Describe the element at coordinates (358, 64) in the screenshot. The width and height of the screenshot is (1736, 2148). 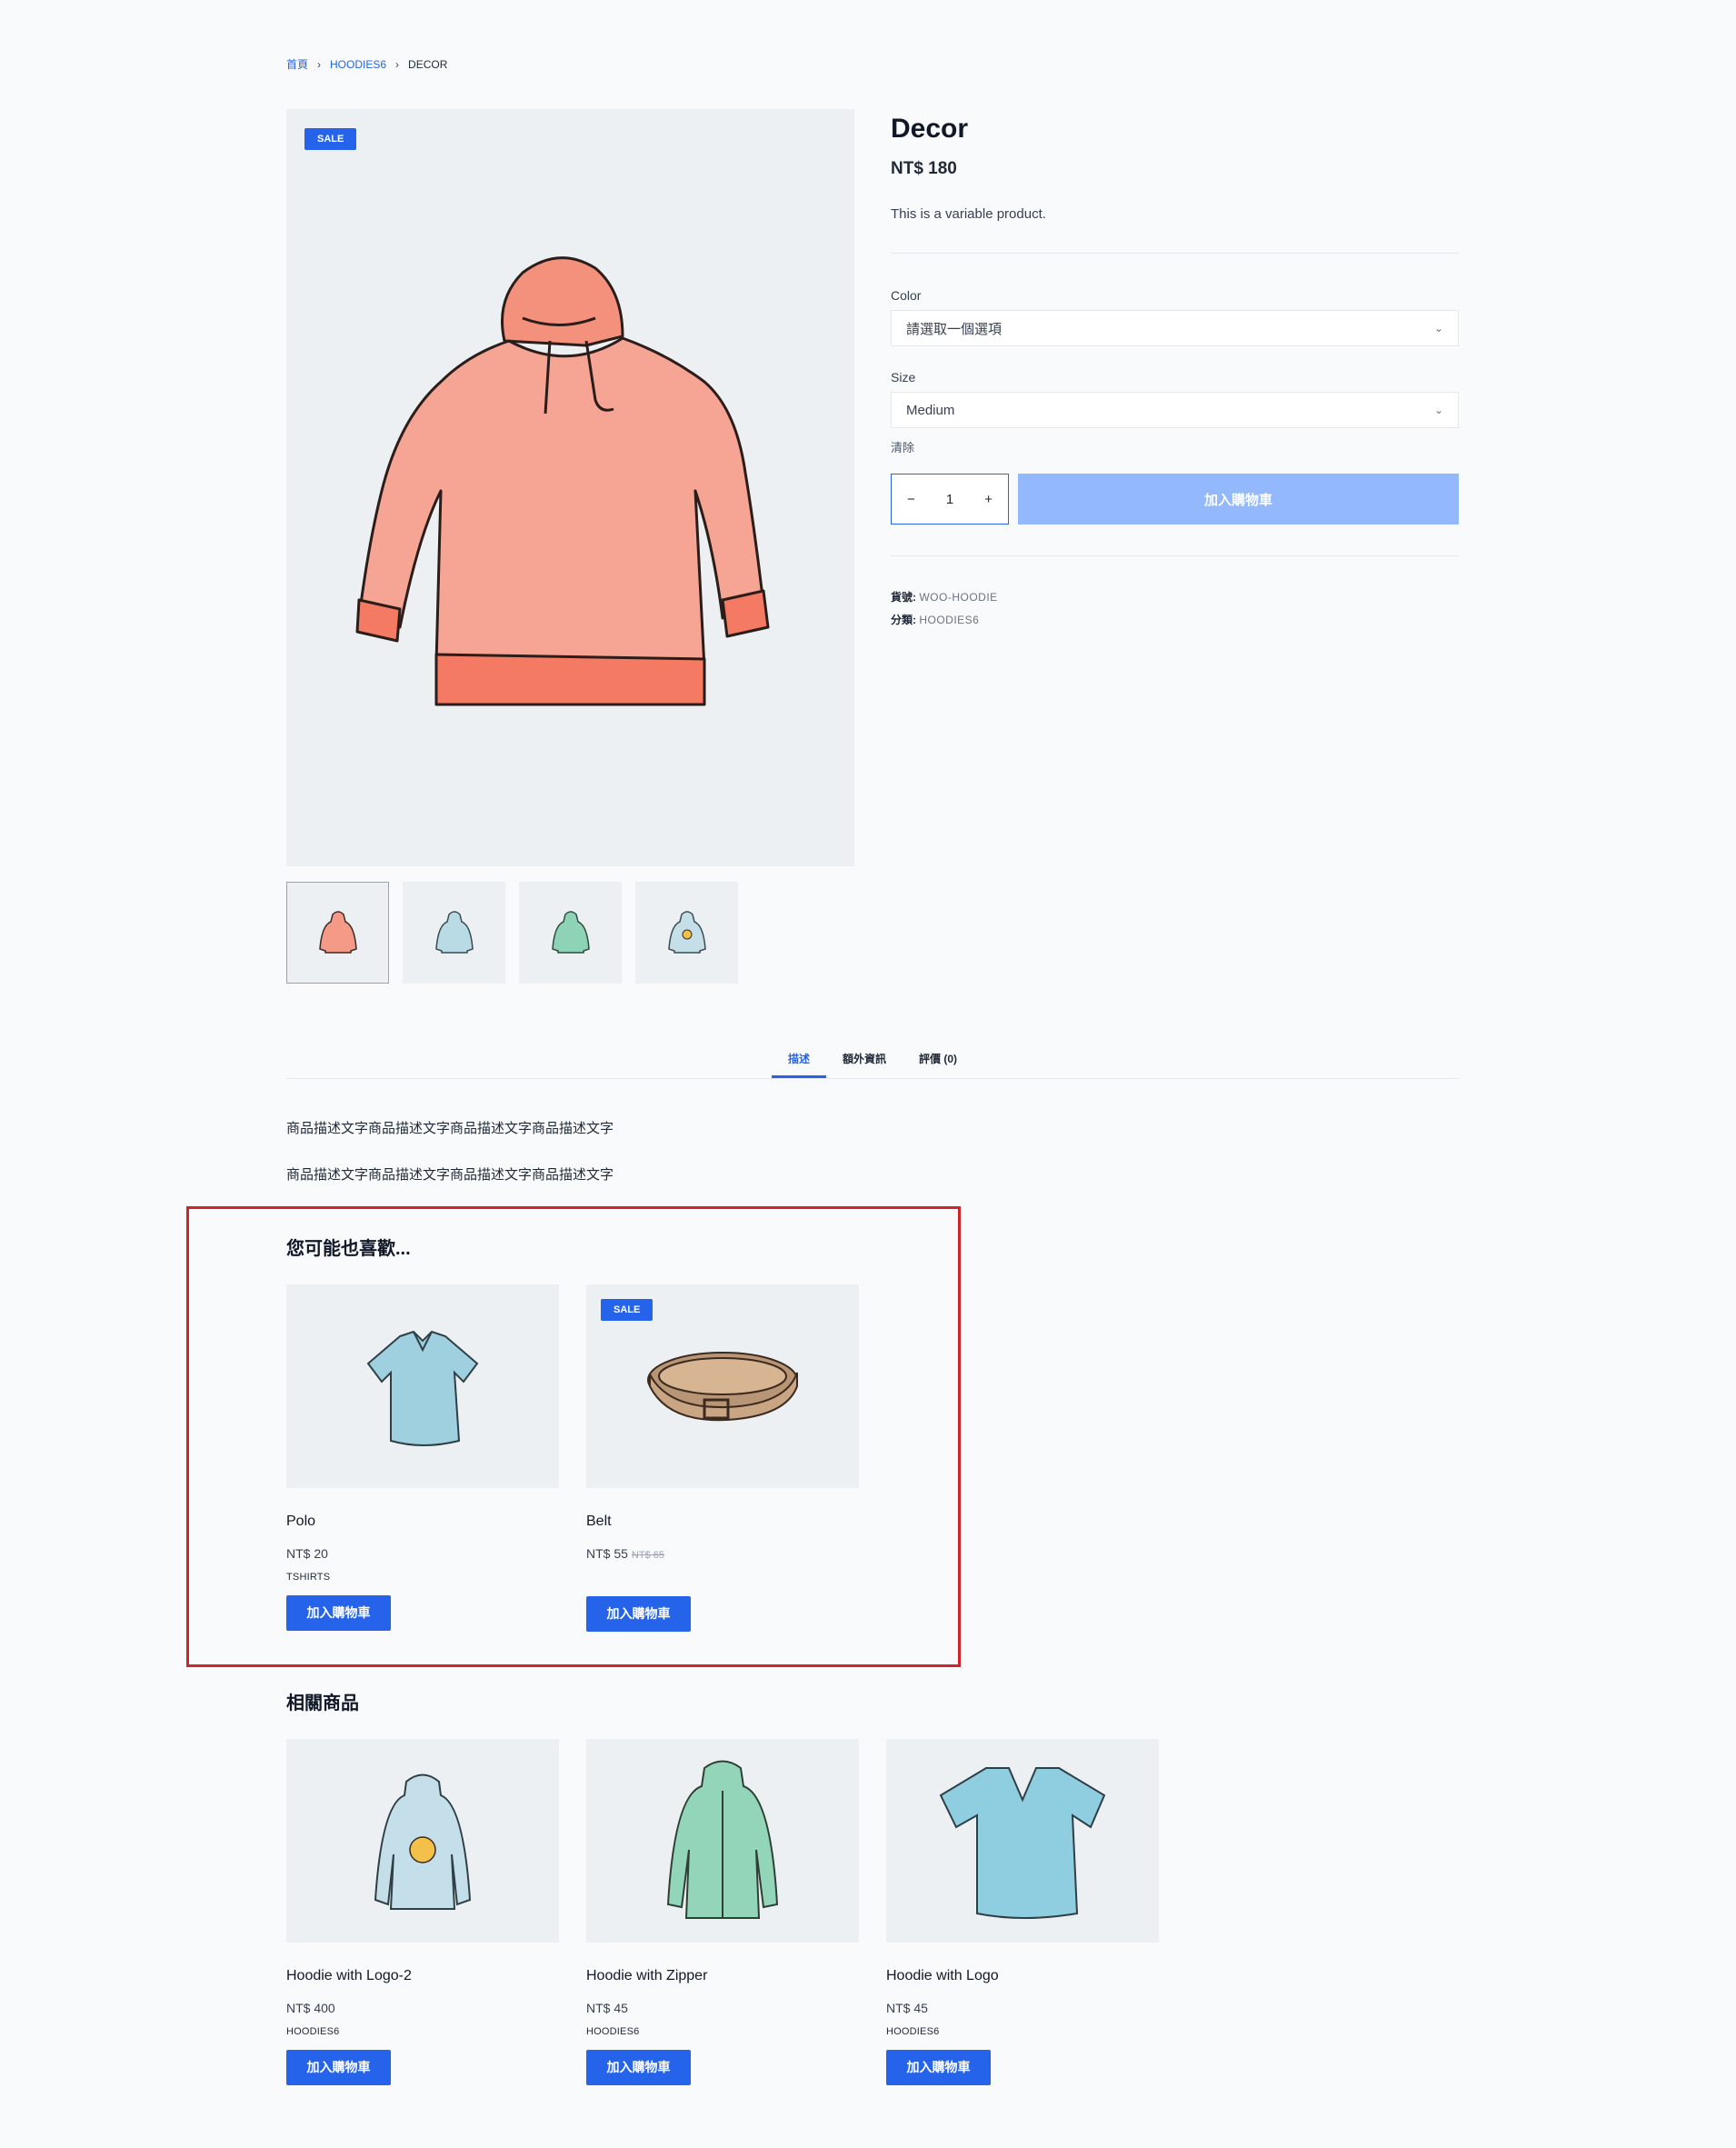
I see `breadcrumb-category-link: HOODIES6` at that location.